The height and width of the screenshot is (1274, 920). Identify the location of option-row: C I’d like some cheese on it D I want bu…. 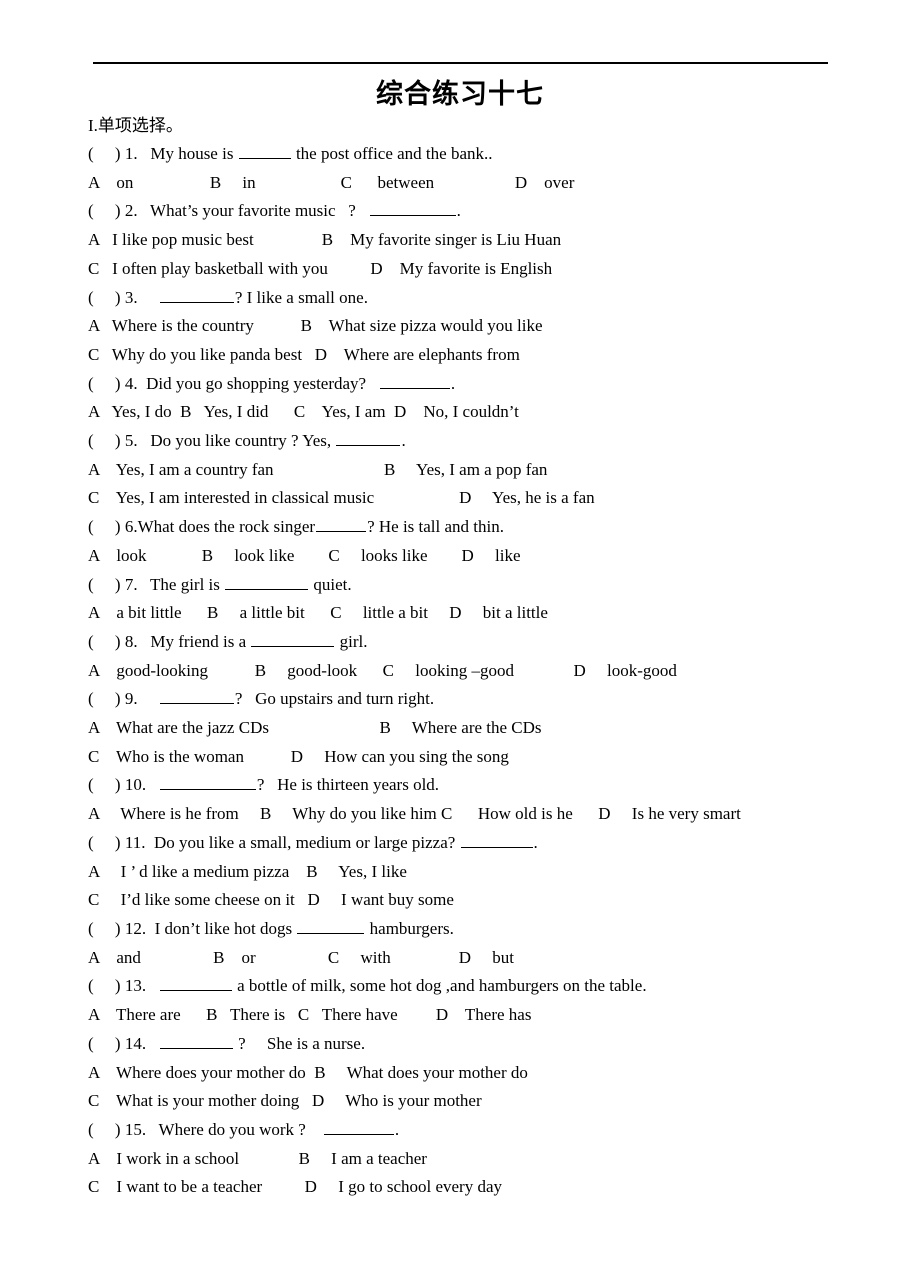
(488, 900).